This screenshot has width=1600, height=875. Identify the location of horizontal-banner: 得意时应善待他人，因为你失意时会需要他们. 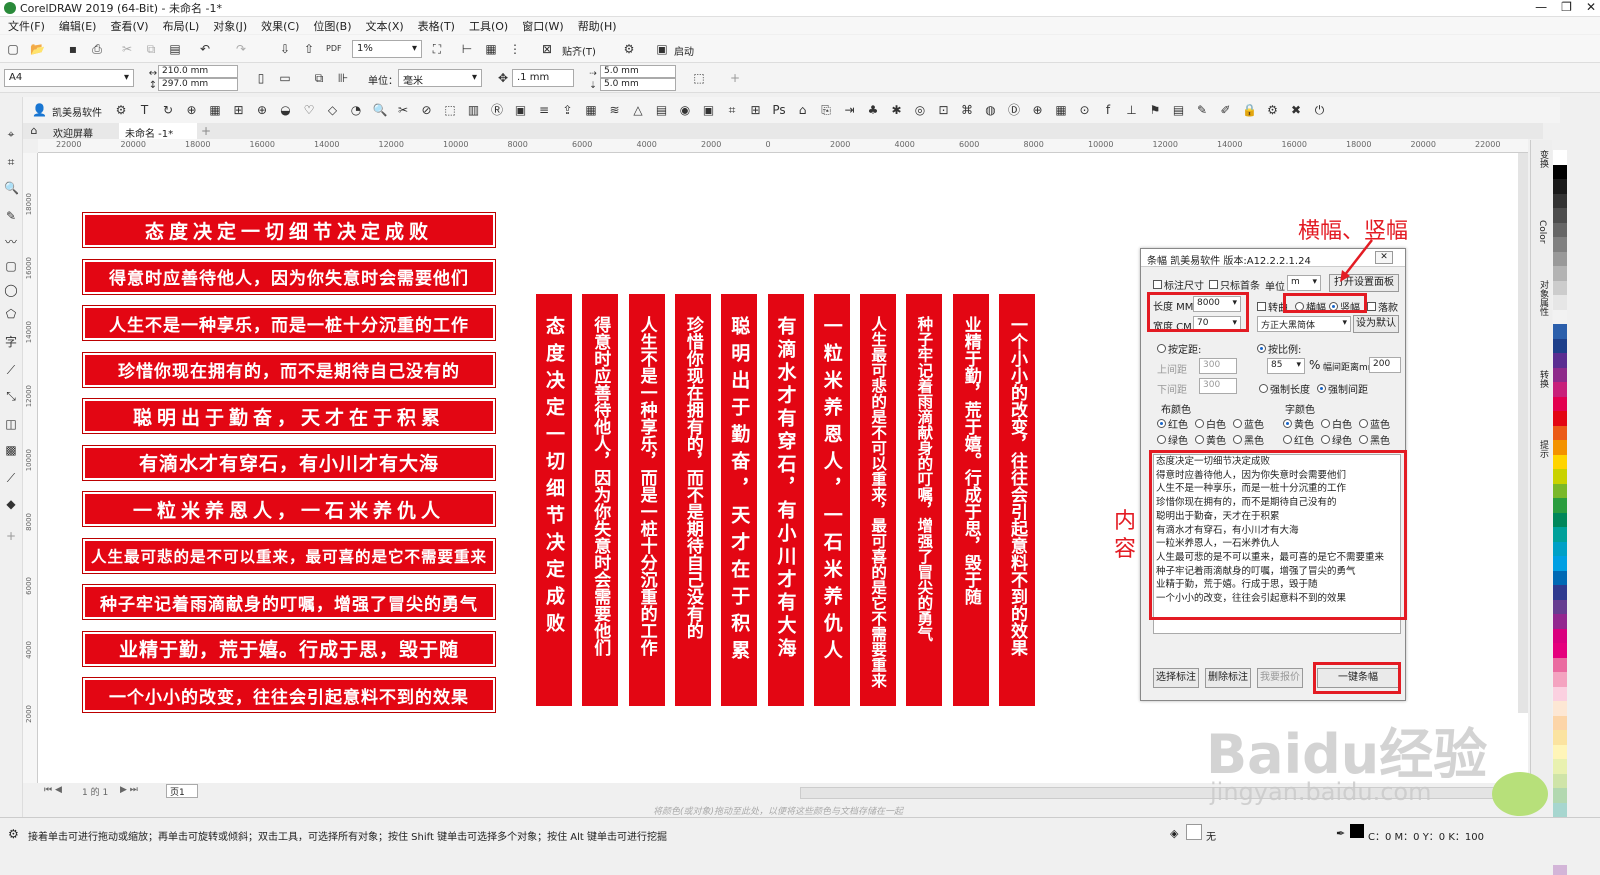
(289, 277).